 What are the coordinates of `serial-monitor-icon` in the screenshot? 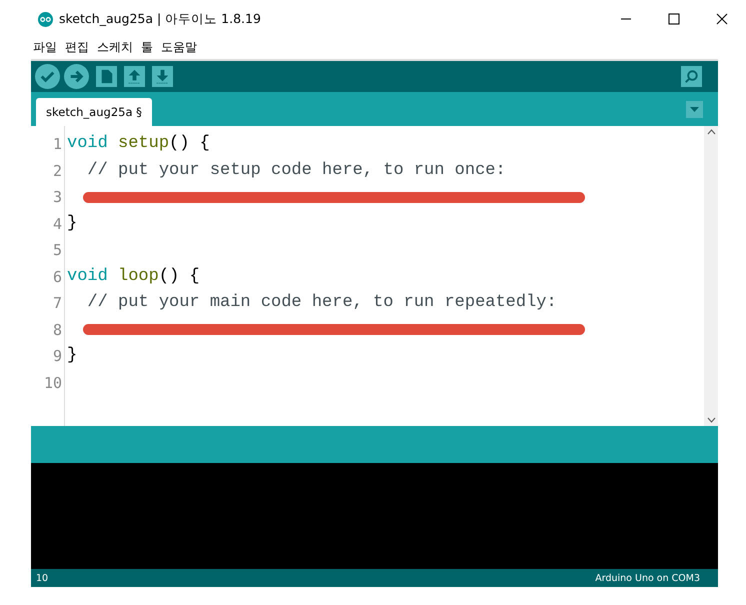 It's located at (691, 76).